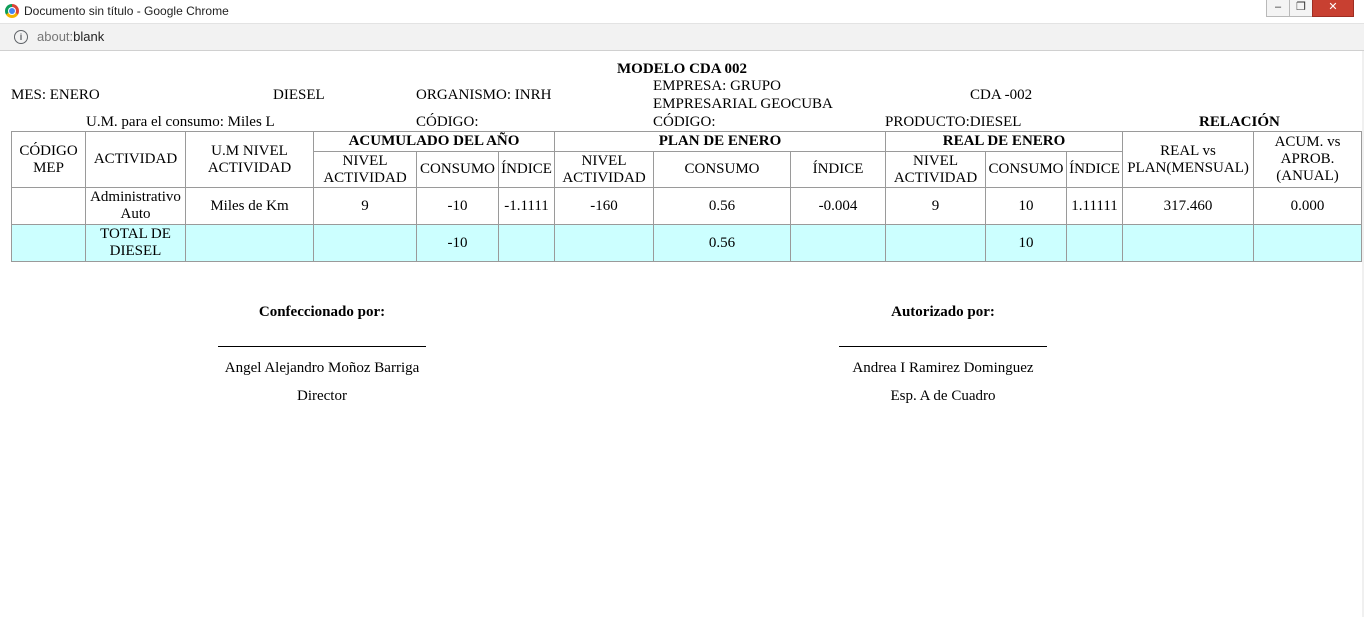 Image resolution: width=1364 pixels, height=617 pixels. What do you see at coordinates (48, 159) in the screenshot?
I see `header-codigo-mep: CÓDIGO MEP` at bounding box center [48, 159].